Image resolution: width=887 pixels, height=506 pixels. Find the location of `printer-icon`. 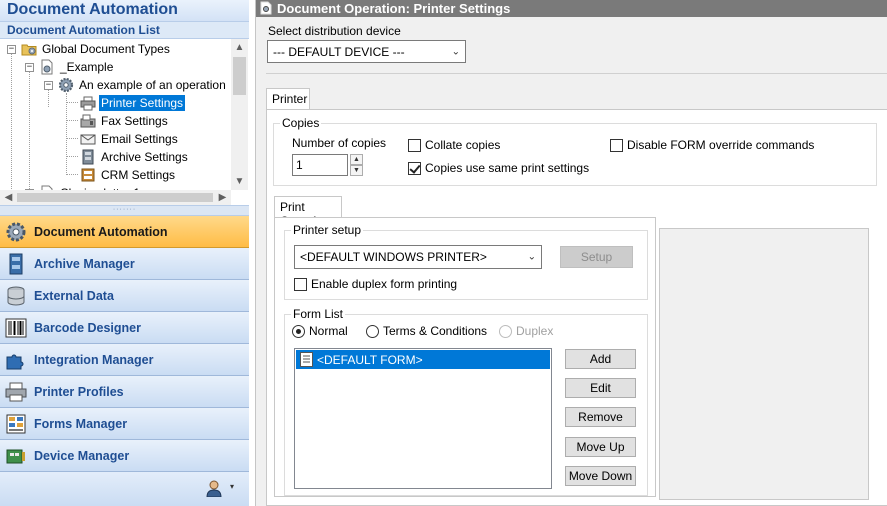

printer-icon is located at coordinates (88, 103).